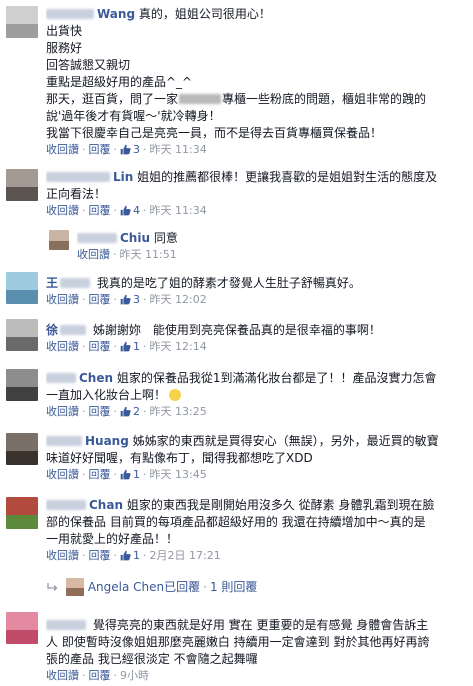 Image resolution: width=473 pixels, height=686 pixels. What do you see at coordinates (178, 346) in the screenshot?
I see `timestamp: 昨天 12:14` at bounding box center [178, 346].